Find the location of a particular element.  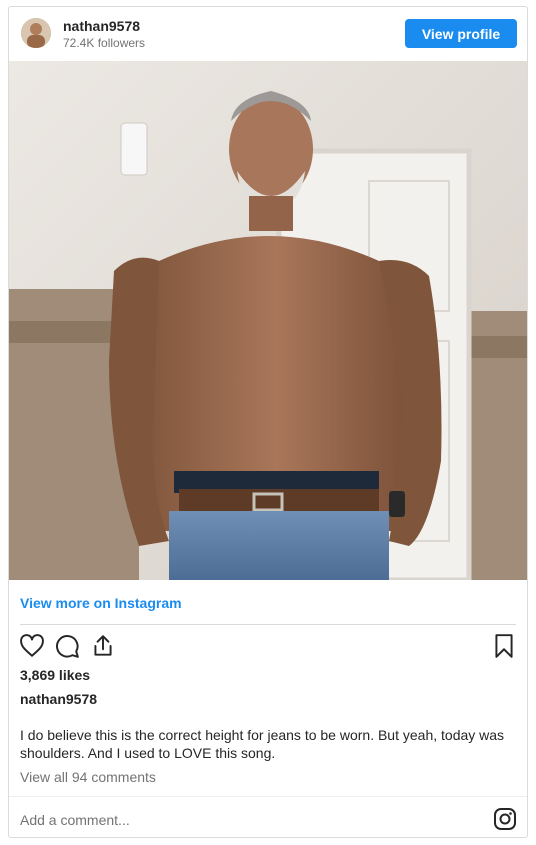

username: nathan9578 is located at coordinates (101, 26).